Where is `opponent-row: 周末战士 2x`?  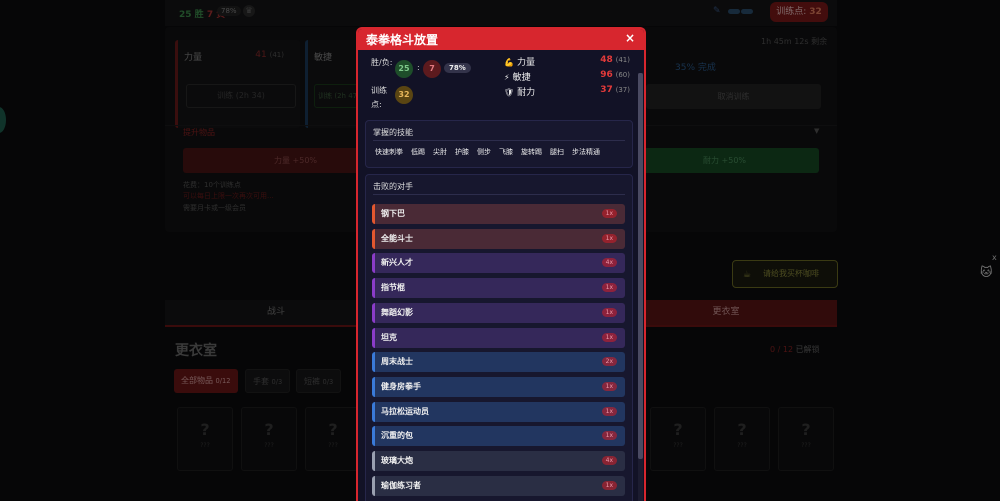 opponent-row: 周末战士 2x is located at coordinates (498, 362).